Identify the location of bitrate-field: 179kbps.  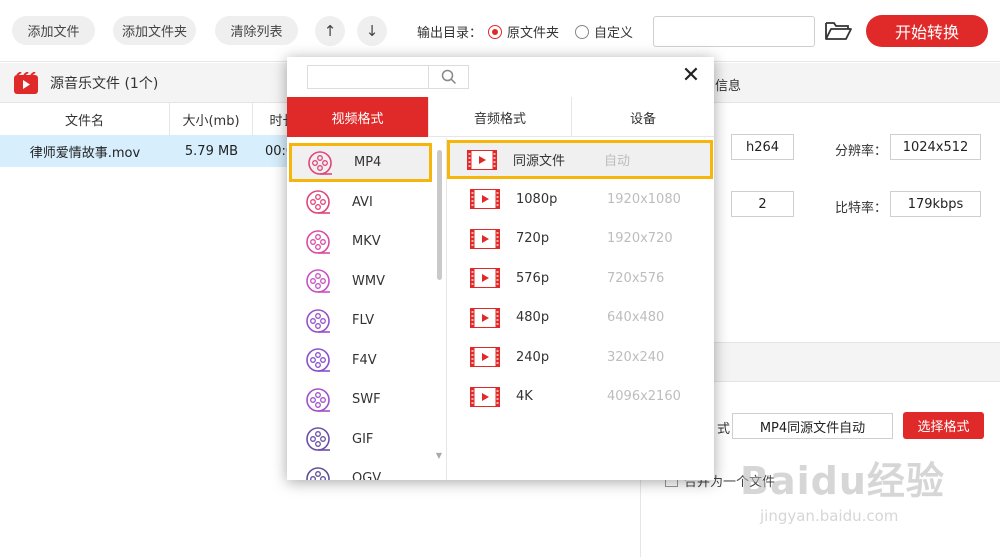
(935, 204).